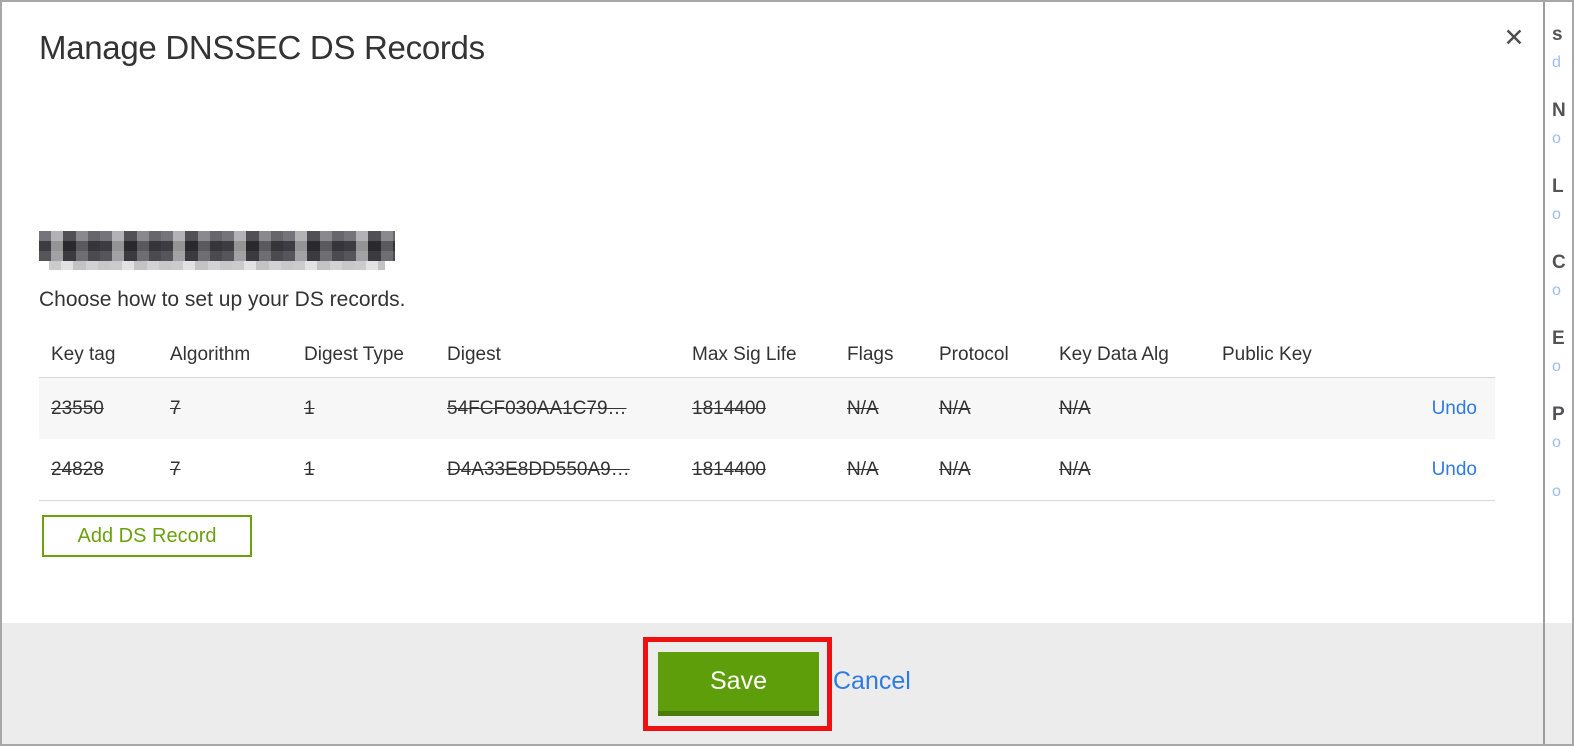 The width and height of the screenshot is (1574, 746). Describe the element at coordinates (1267, 354) in the screenshot. I see `header-public-key: Public Key` at that location.